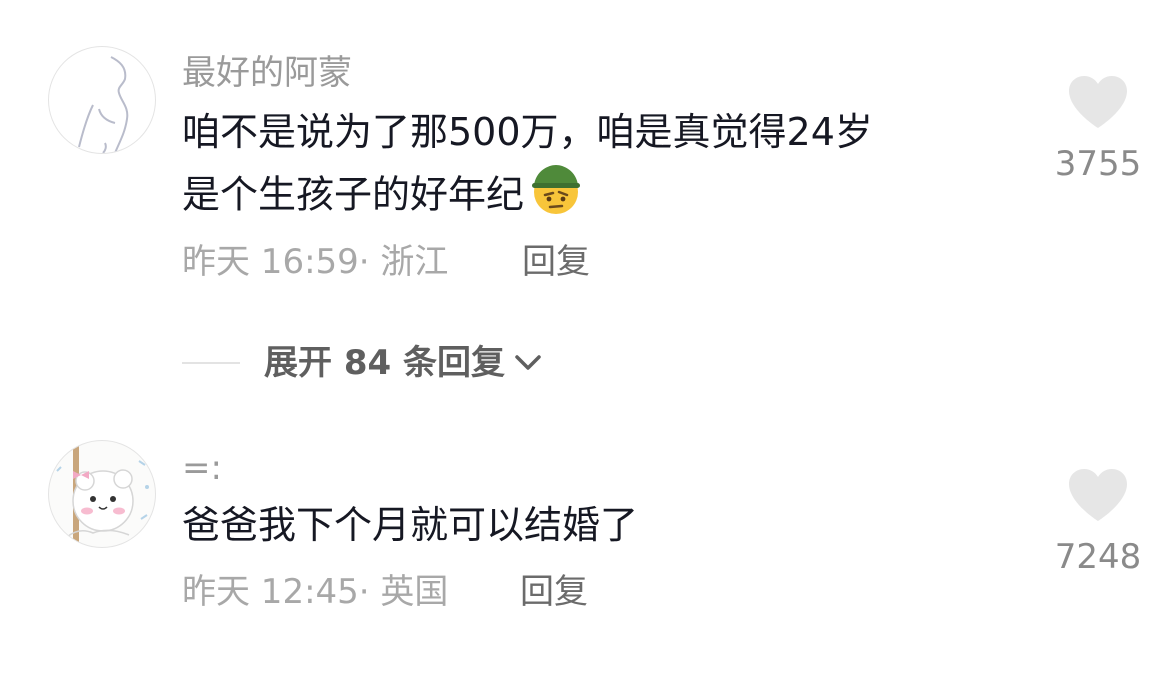 This screenshot has height=675, width=1170. What do you see at coordinates (414, 262) in the screenshot?
I see `comment-location: 浙江` at bounding box center [414, 262].